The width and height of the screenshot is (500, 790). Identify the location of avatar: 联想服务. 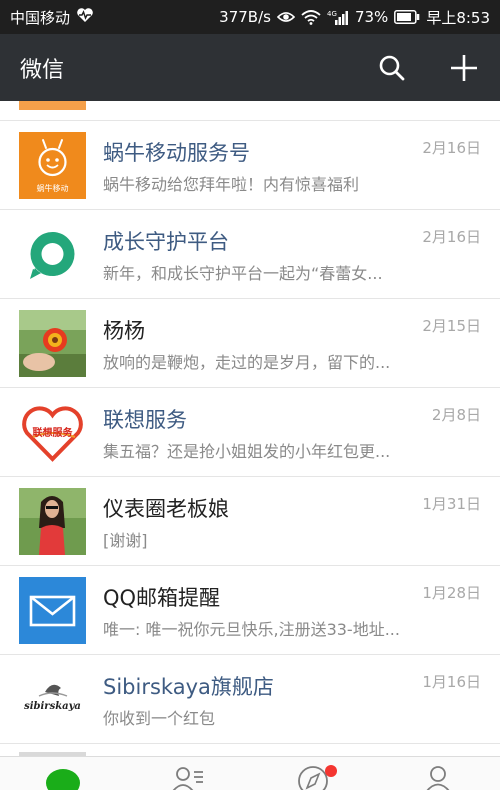
(52, 432).